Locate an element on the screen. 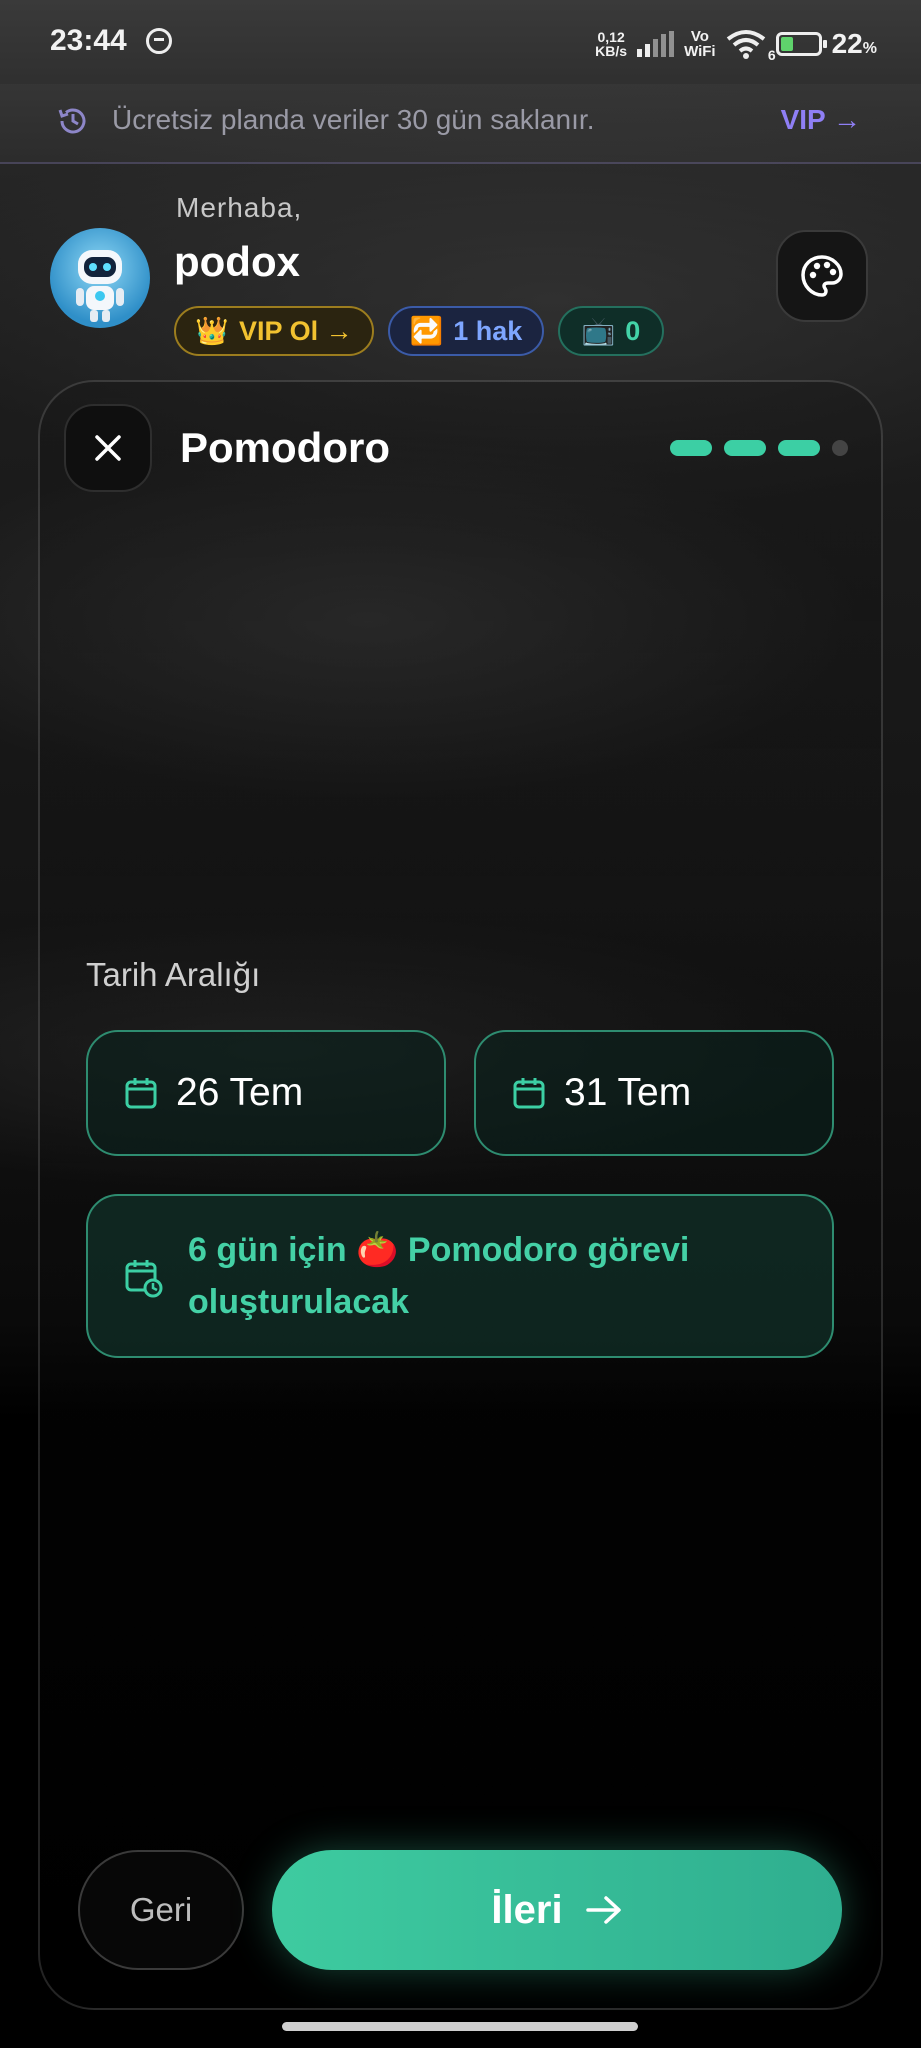  greeting: Merhaba, is located at coordinates (239, 207).